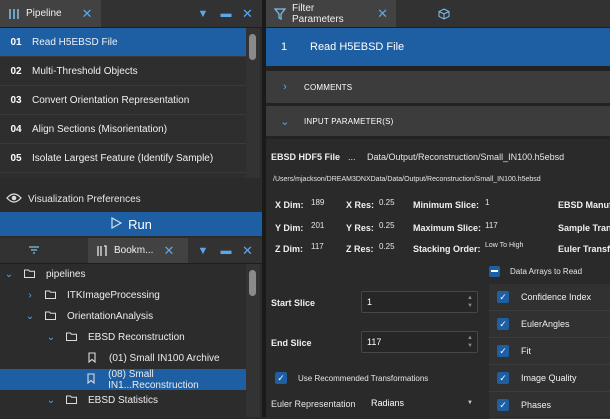  Describe the element at coordinates (349, 121) in the screenshot. I see `input-params-label: INPUT PARAMETER(S)` at that location.